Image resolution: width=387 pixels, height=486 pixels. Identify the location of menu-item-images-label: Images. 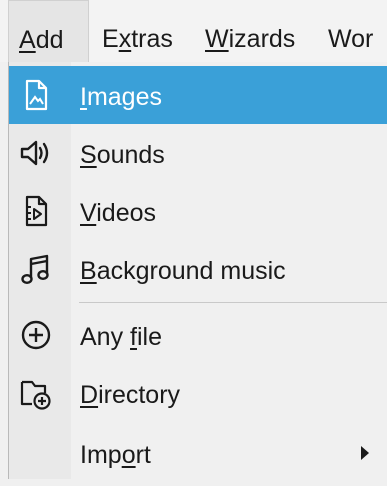
(121, 97).